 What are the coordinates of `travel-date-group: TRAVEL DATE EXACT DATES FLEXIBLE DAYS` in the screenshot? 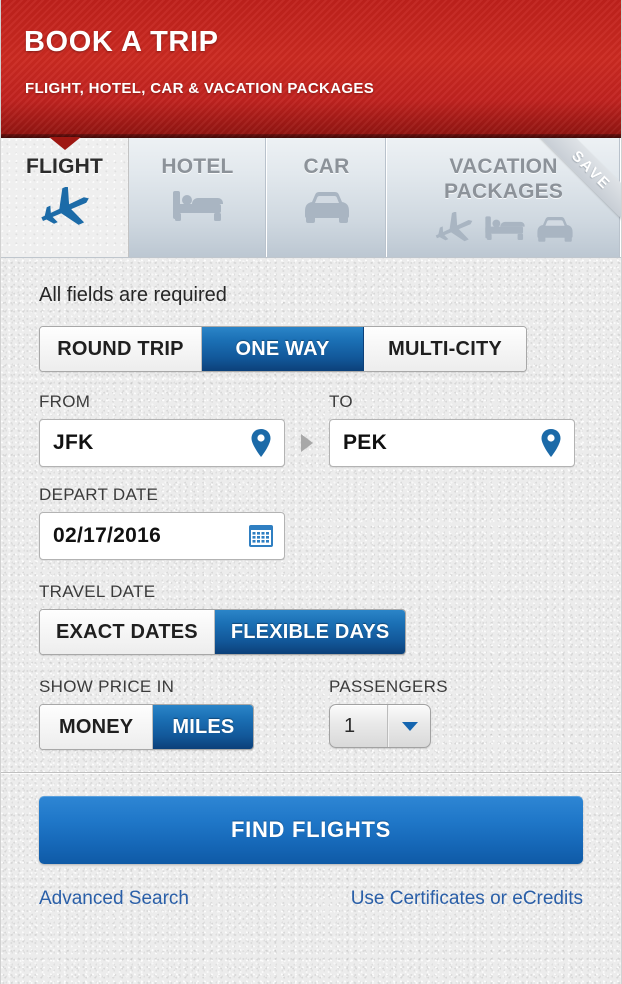 It's located at (311, 618).